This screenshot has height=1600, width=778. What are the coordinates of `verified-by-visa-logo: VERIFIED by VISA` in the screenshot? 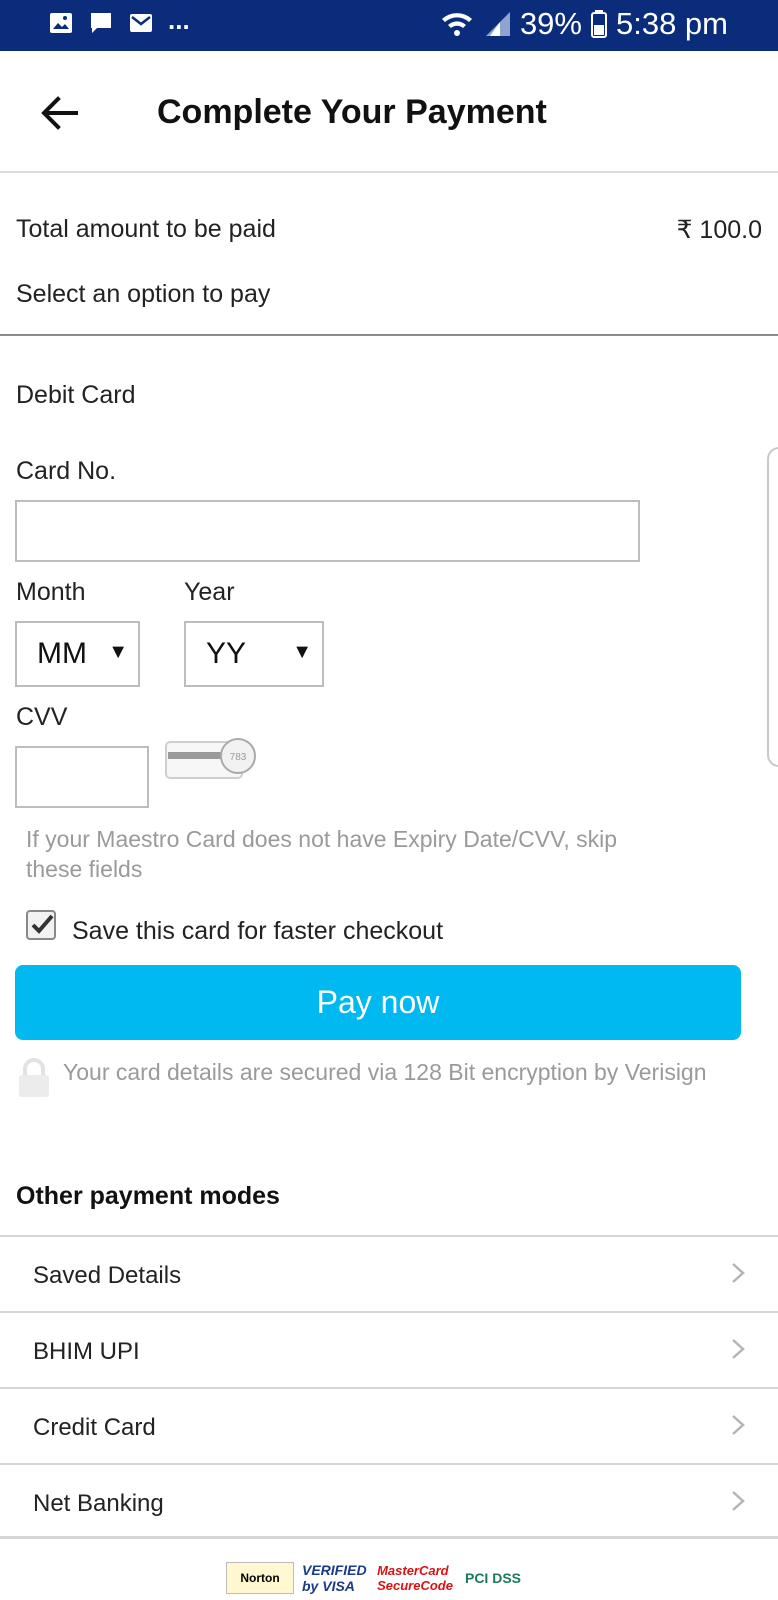 It's located at (334, 1578).